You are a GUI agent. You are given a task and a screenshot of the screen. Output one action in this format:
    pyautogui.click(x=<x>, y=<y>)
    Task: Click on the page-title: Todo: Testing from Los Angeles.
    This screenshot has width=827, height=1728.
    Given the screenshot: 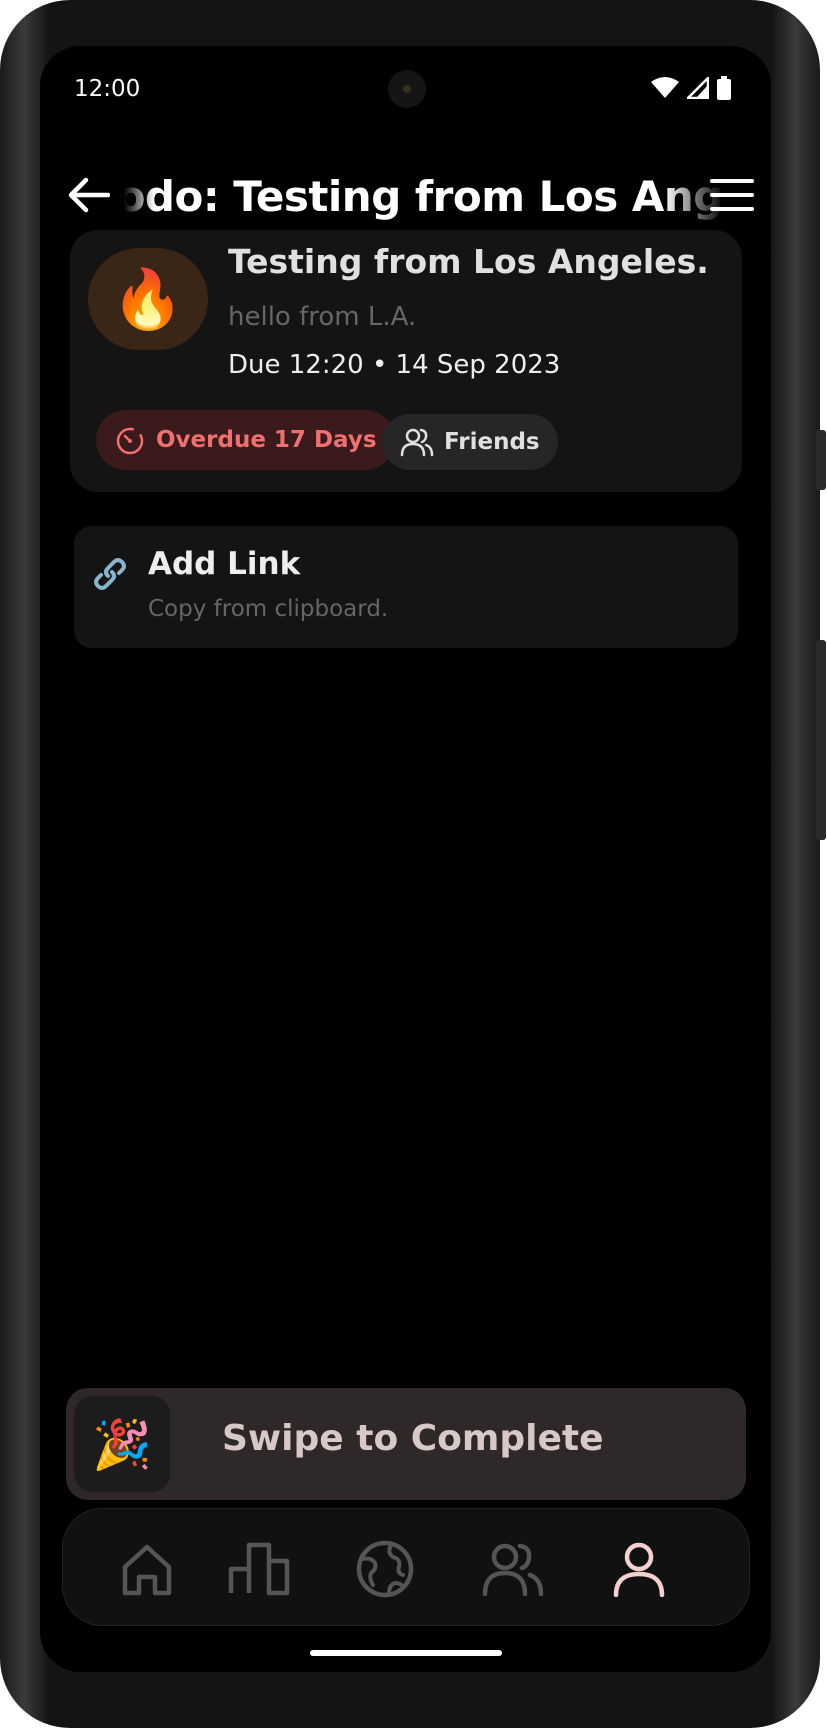 What is the action you would take?
    pyautogui.click(x=424, y=196)
    